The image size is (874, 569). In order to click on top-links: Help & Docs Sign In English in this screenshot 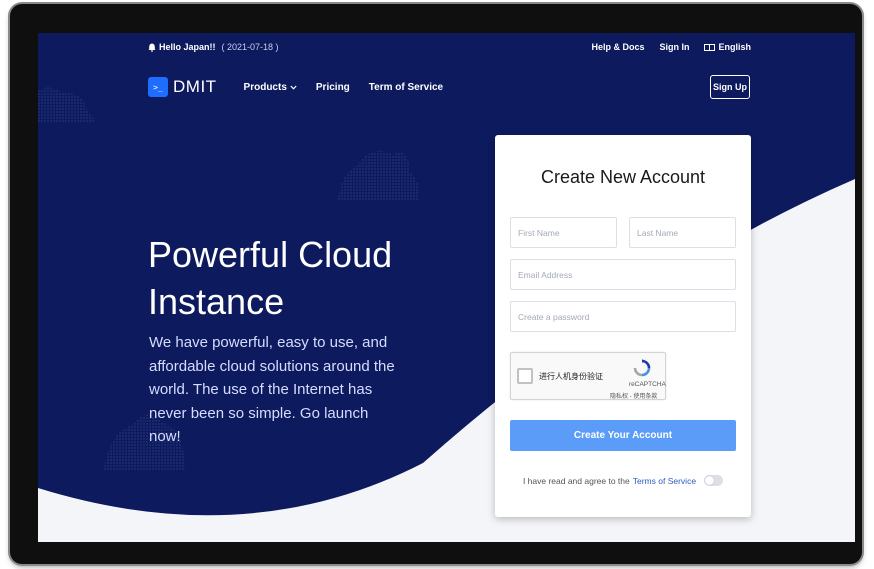, I will do `click(671, 47)`.